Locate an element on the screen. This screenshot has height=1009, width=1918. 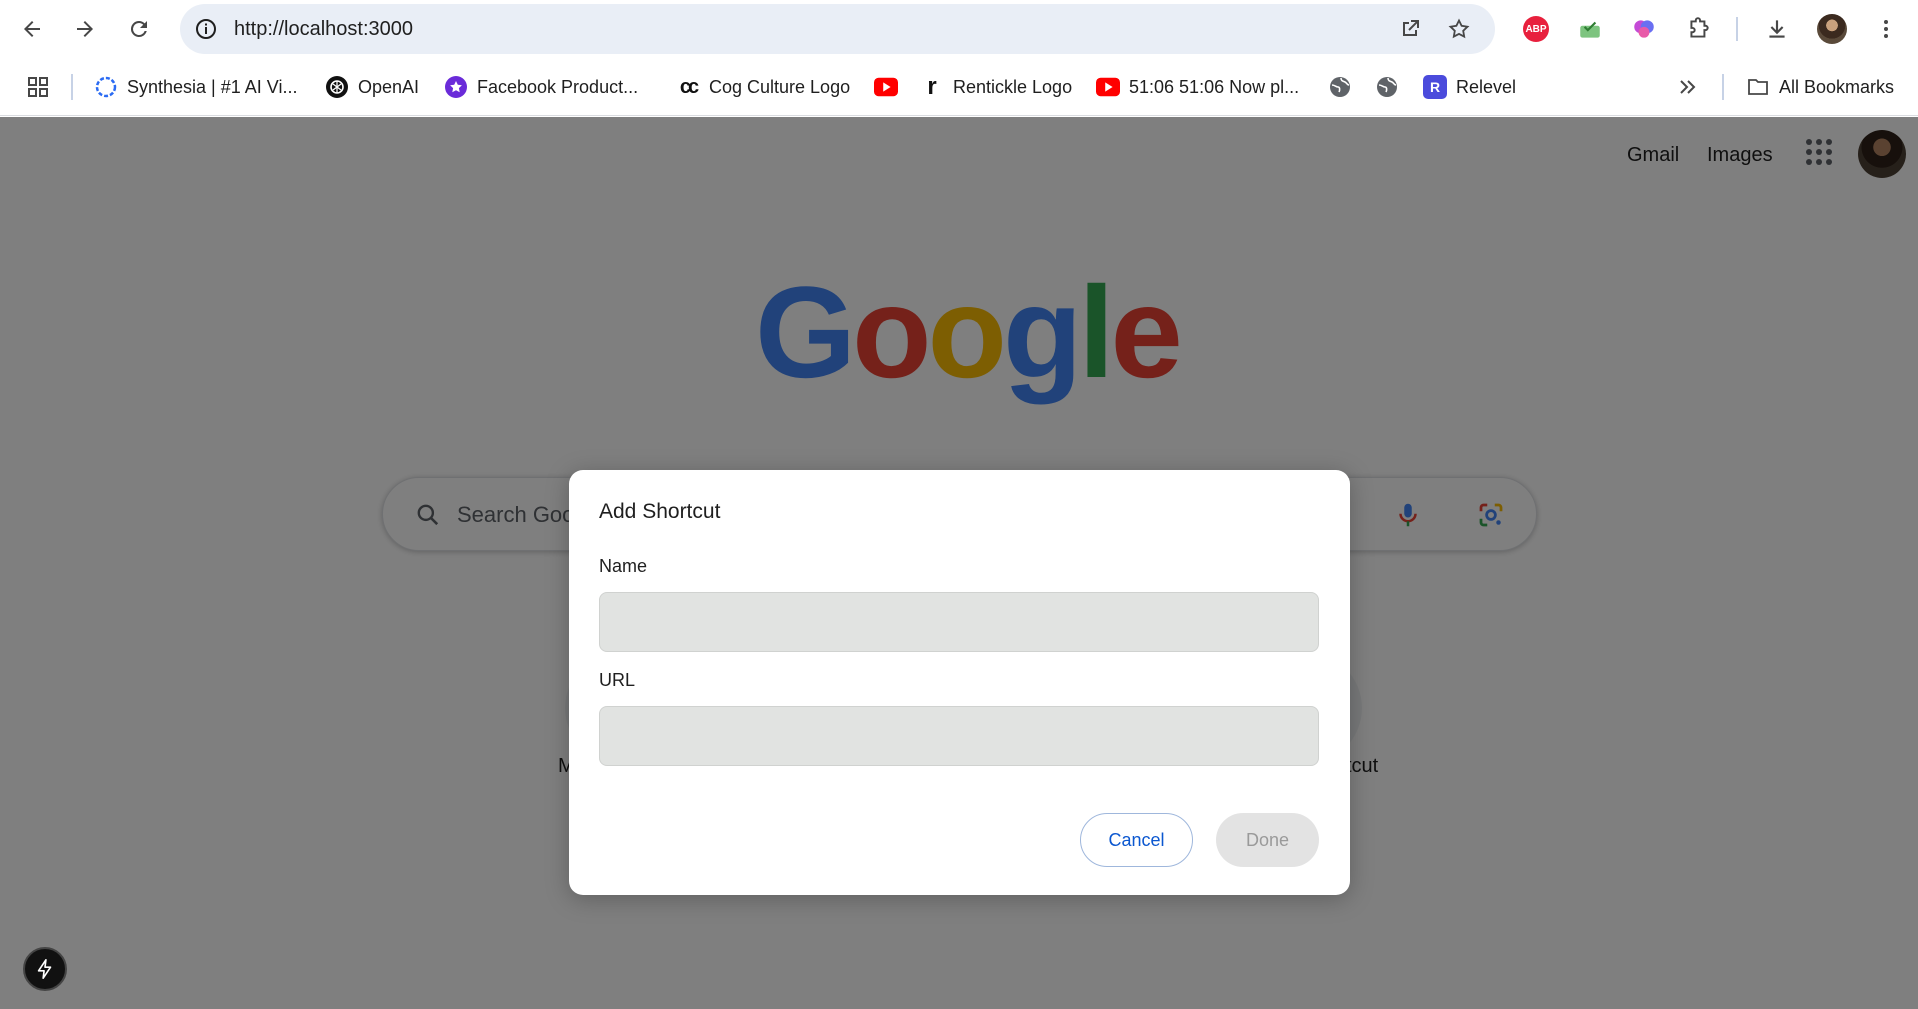
bookmark-label: Relevel is located at coordinates (1486, 86).